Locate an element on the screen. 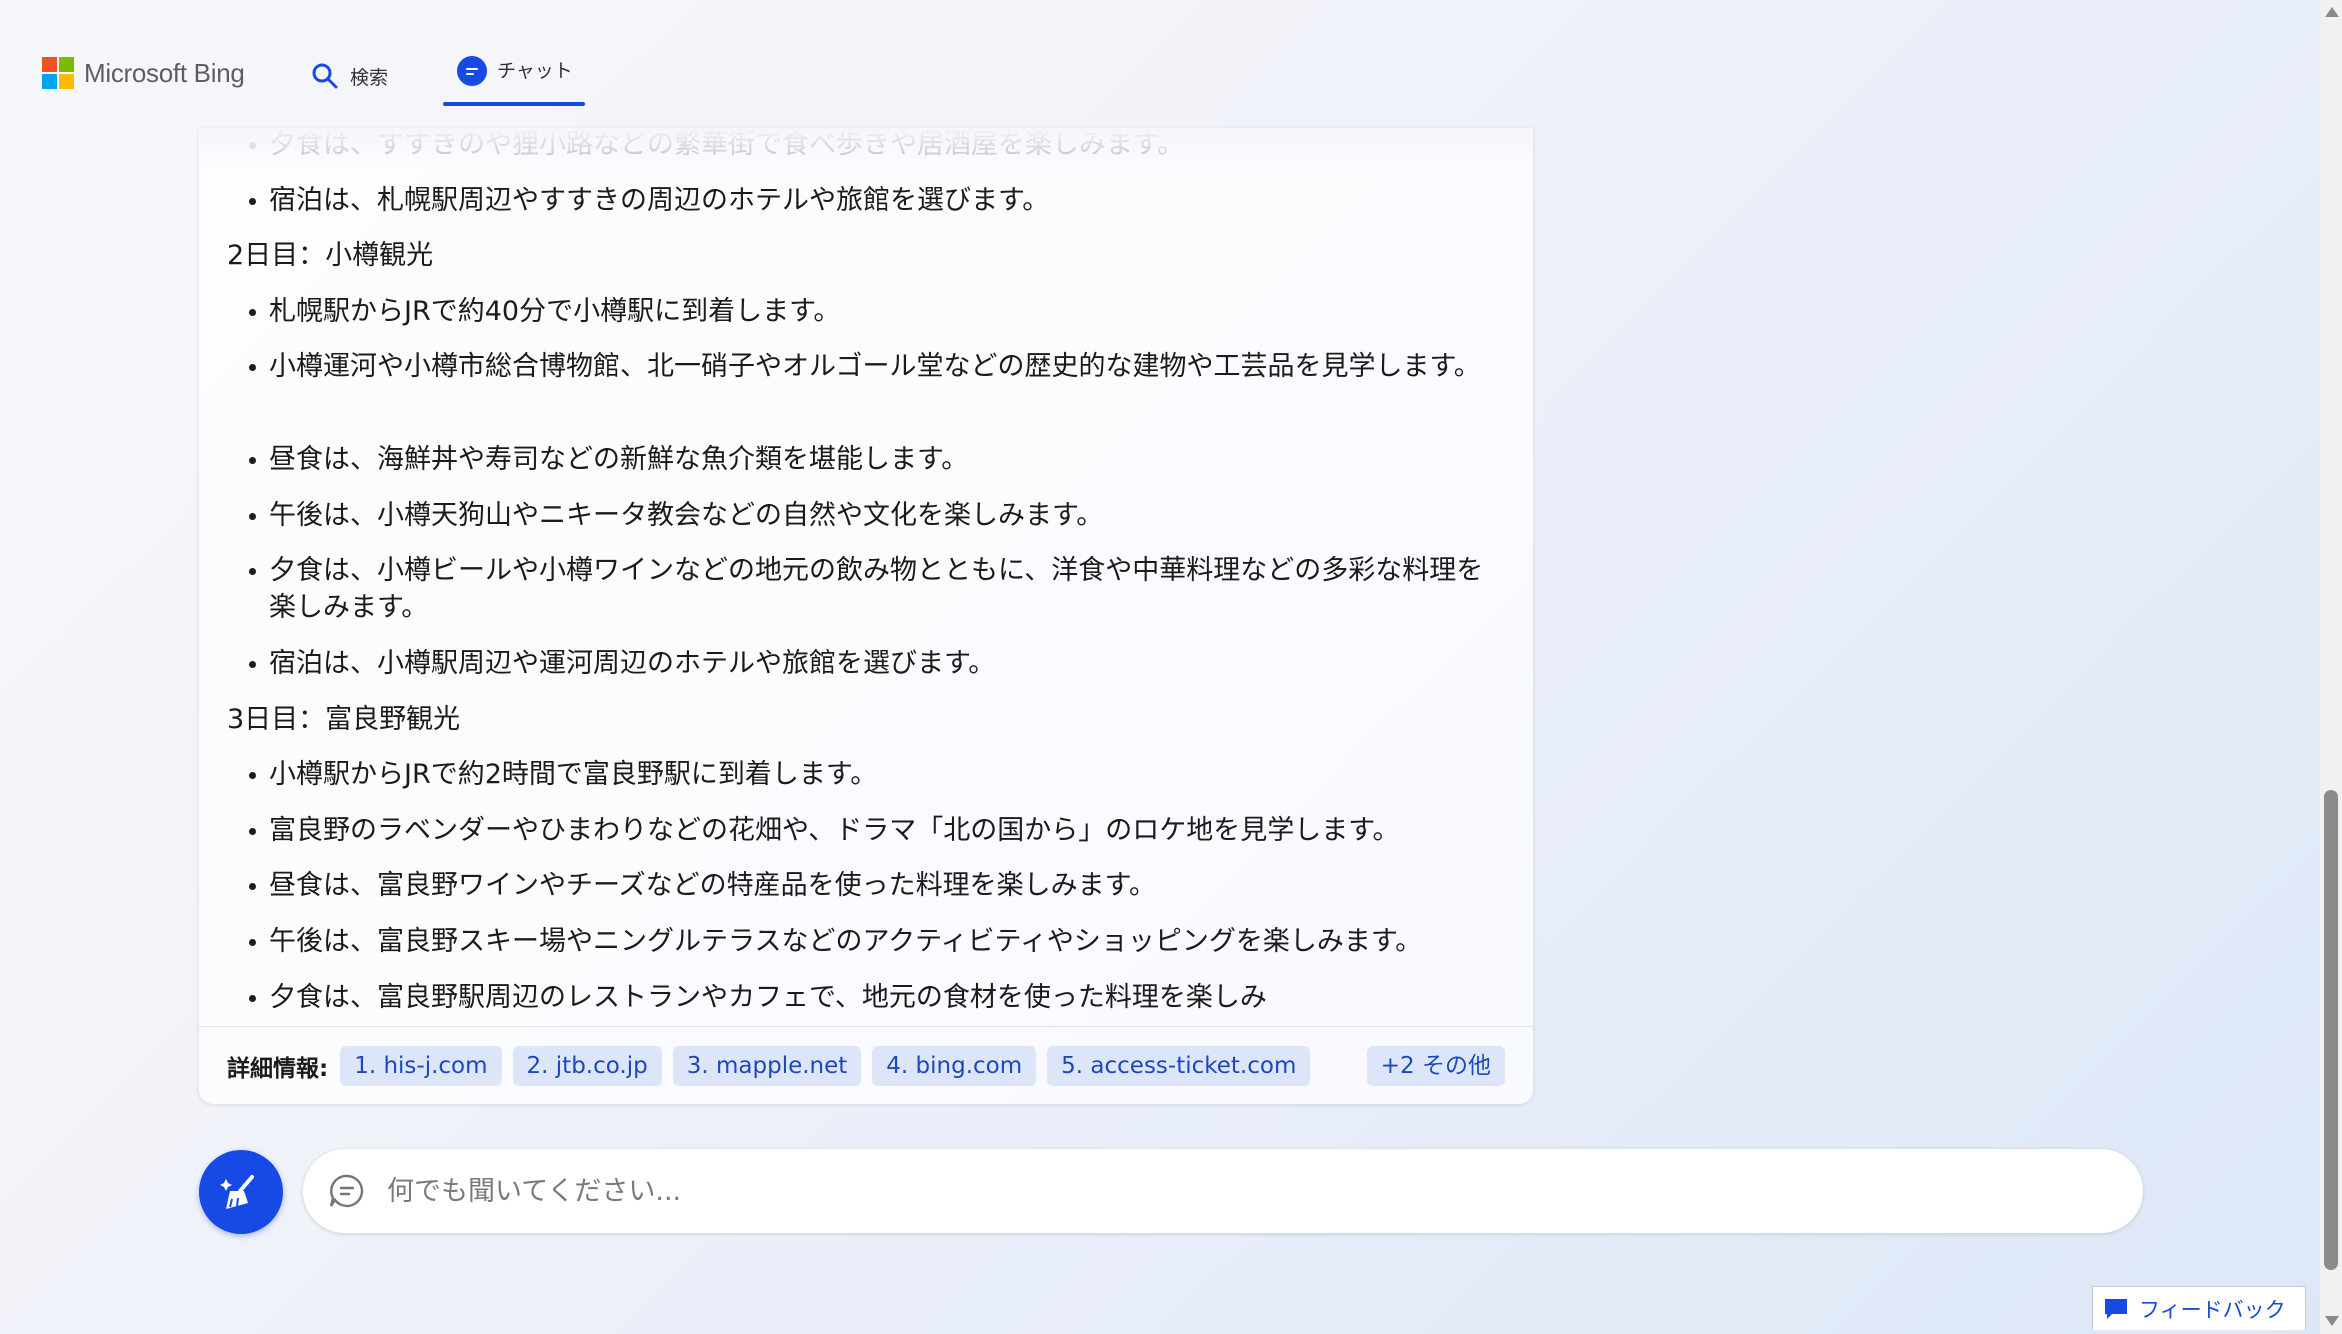 This screenshot has width=2342, height=1334. tab-search: 検索 is located at coordinates (349, 76).